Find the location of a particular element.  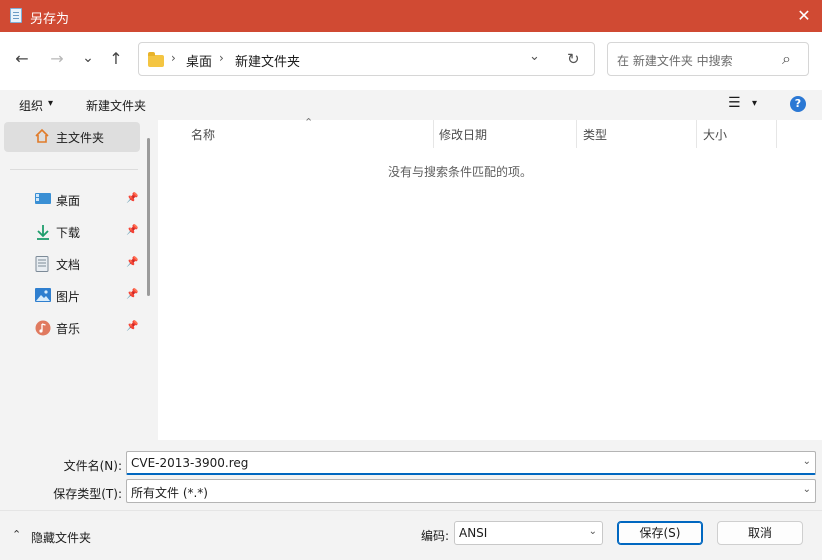

filename-dropdown-icon: ⌄ is located at coordinates (807, 461).